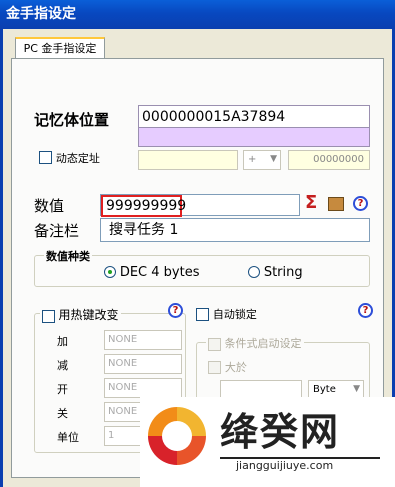 This screenshot has width=395, height=487. I want to click on condition-type-value: Byte, so click(324, 389).